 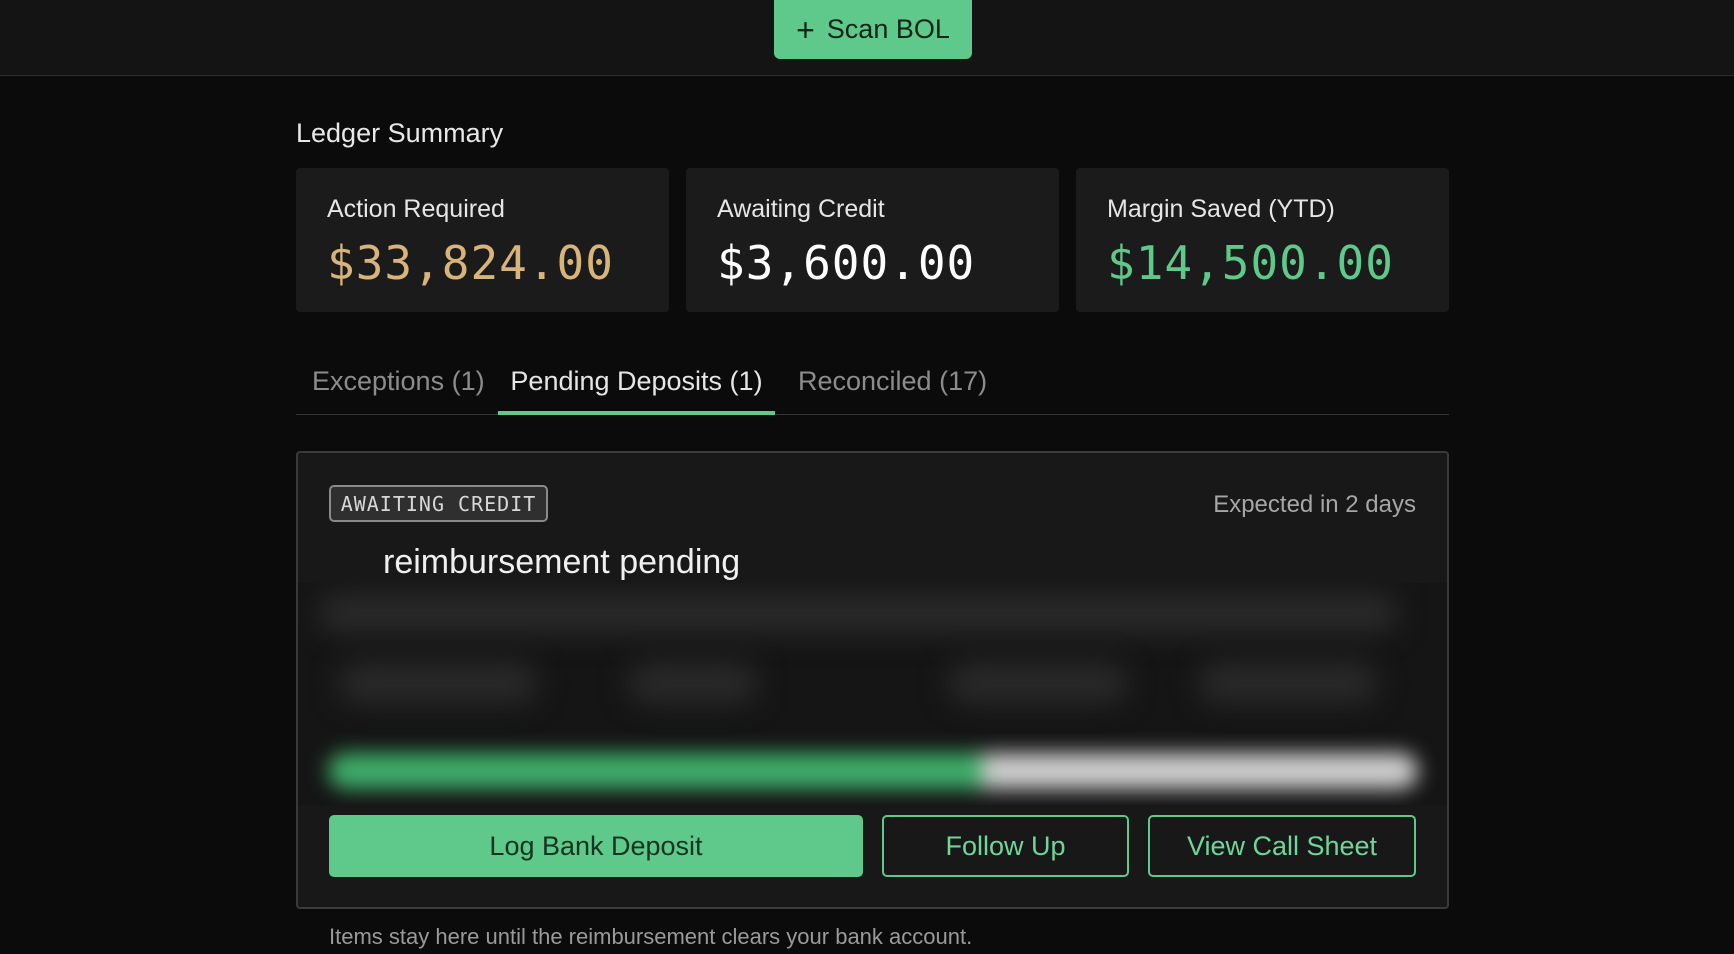 I want to click on tab-pending-deposits: Pending Deposits (1), so click(x=636, y=390).